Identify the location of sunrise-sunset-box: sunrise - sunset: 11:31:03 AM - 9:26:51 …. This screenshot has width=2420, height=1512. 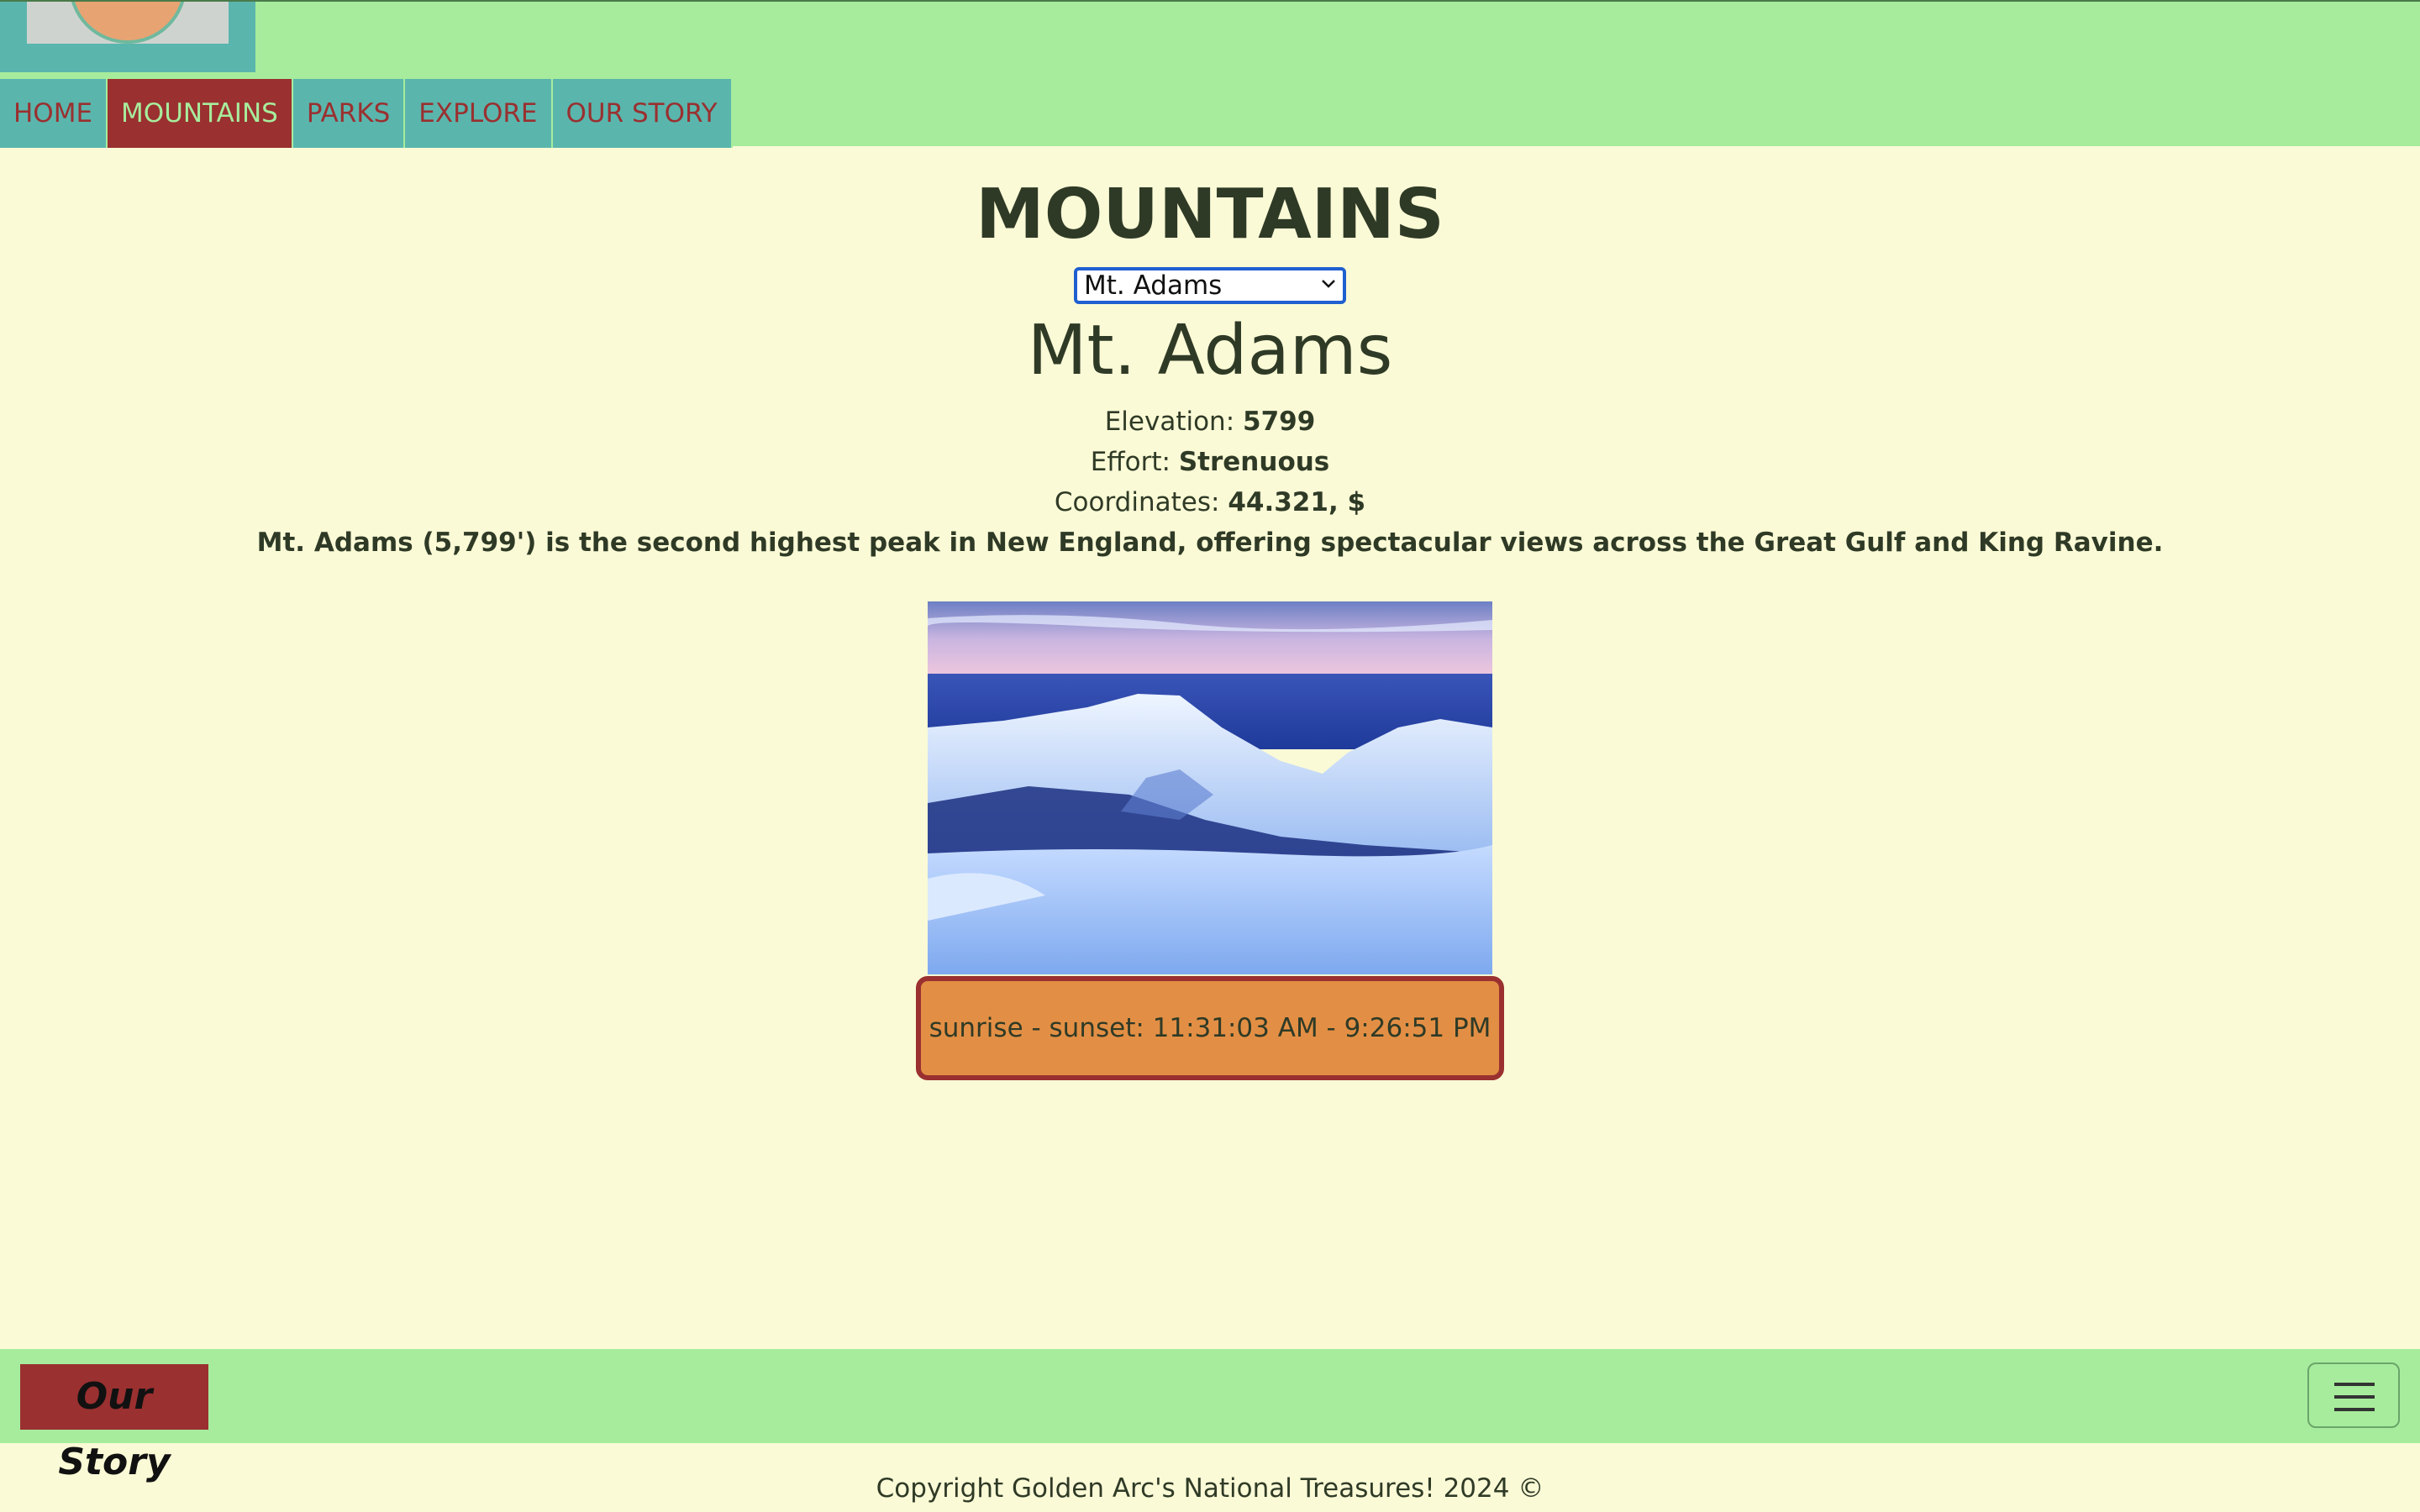
(1210, 1028).